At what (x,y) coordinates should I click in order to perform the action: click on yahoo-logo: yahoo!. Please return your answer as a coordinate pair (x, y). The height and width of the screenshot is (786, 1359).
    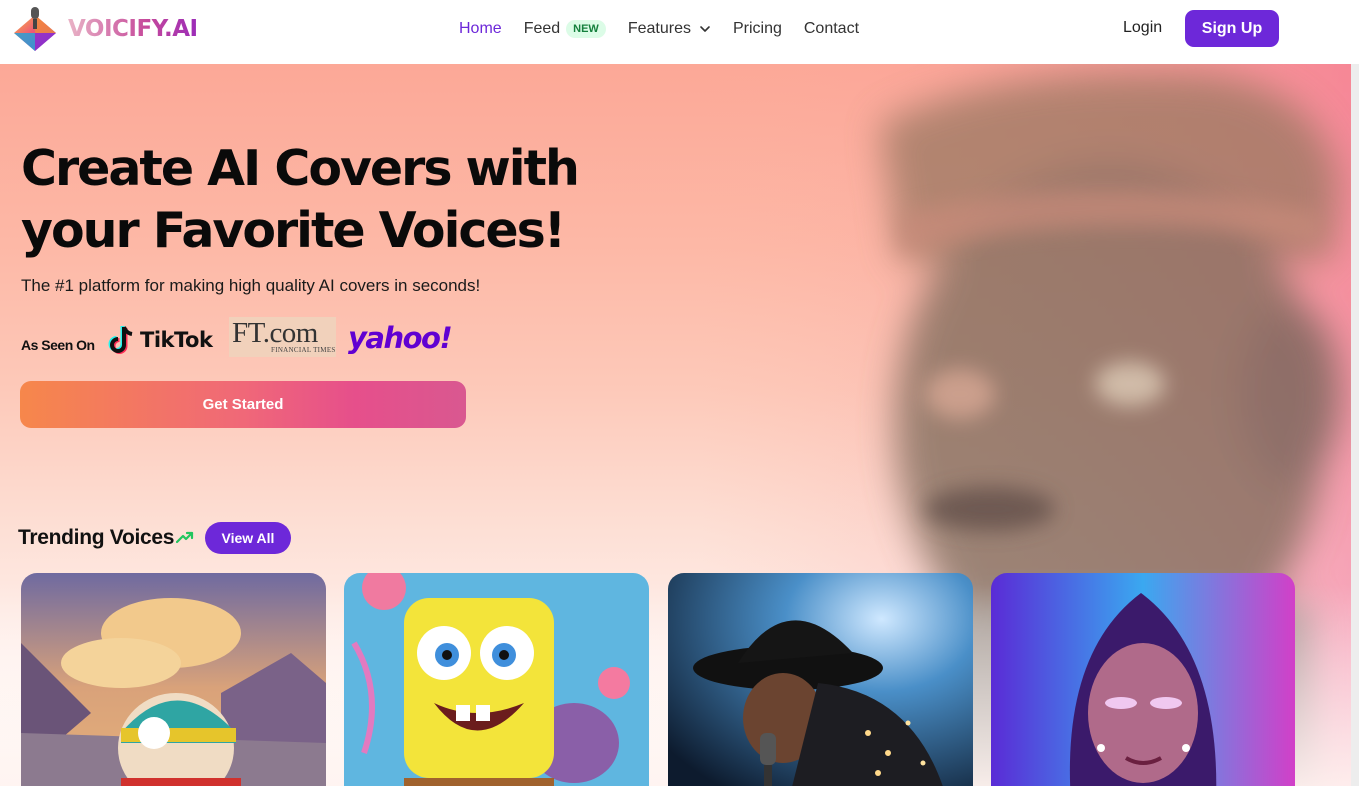
    Looking at the image, I should click on (400, 338).